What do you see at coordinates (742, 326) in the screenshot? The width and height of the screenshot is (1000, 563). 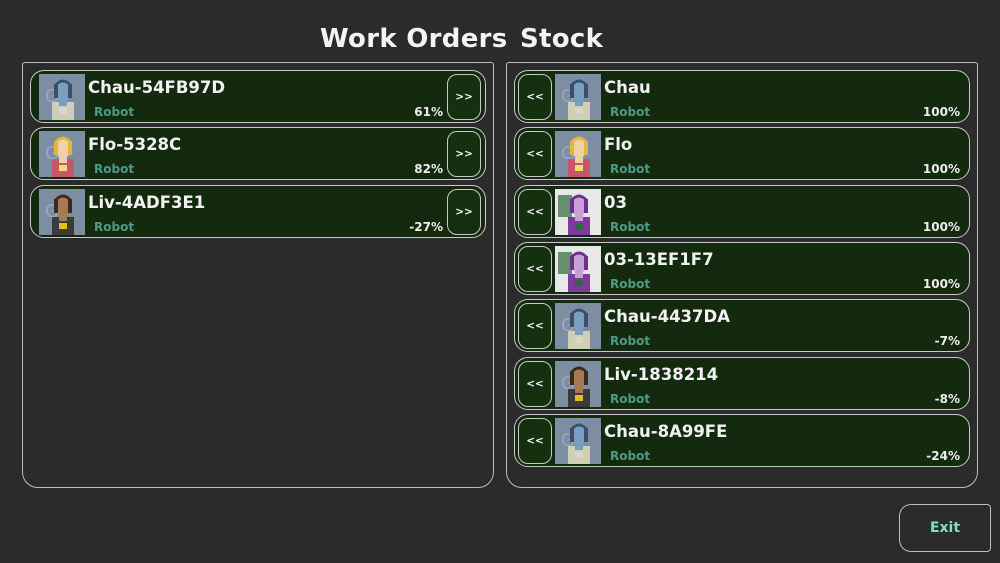 I see `stock-card: G Chau-4437DA Robot -7% <<` at bounding box center [742, 326].